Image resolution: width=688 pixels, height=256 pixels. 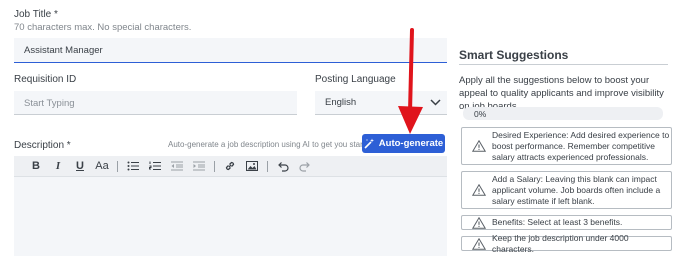 What do you see at coordinates (63, 50) in the screenshot?
I see `job-title-value: Assistant Manager` at bounding box center [63, 50].